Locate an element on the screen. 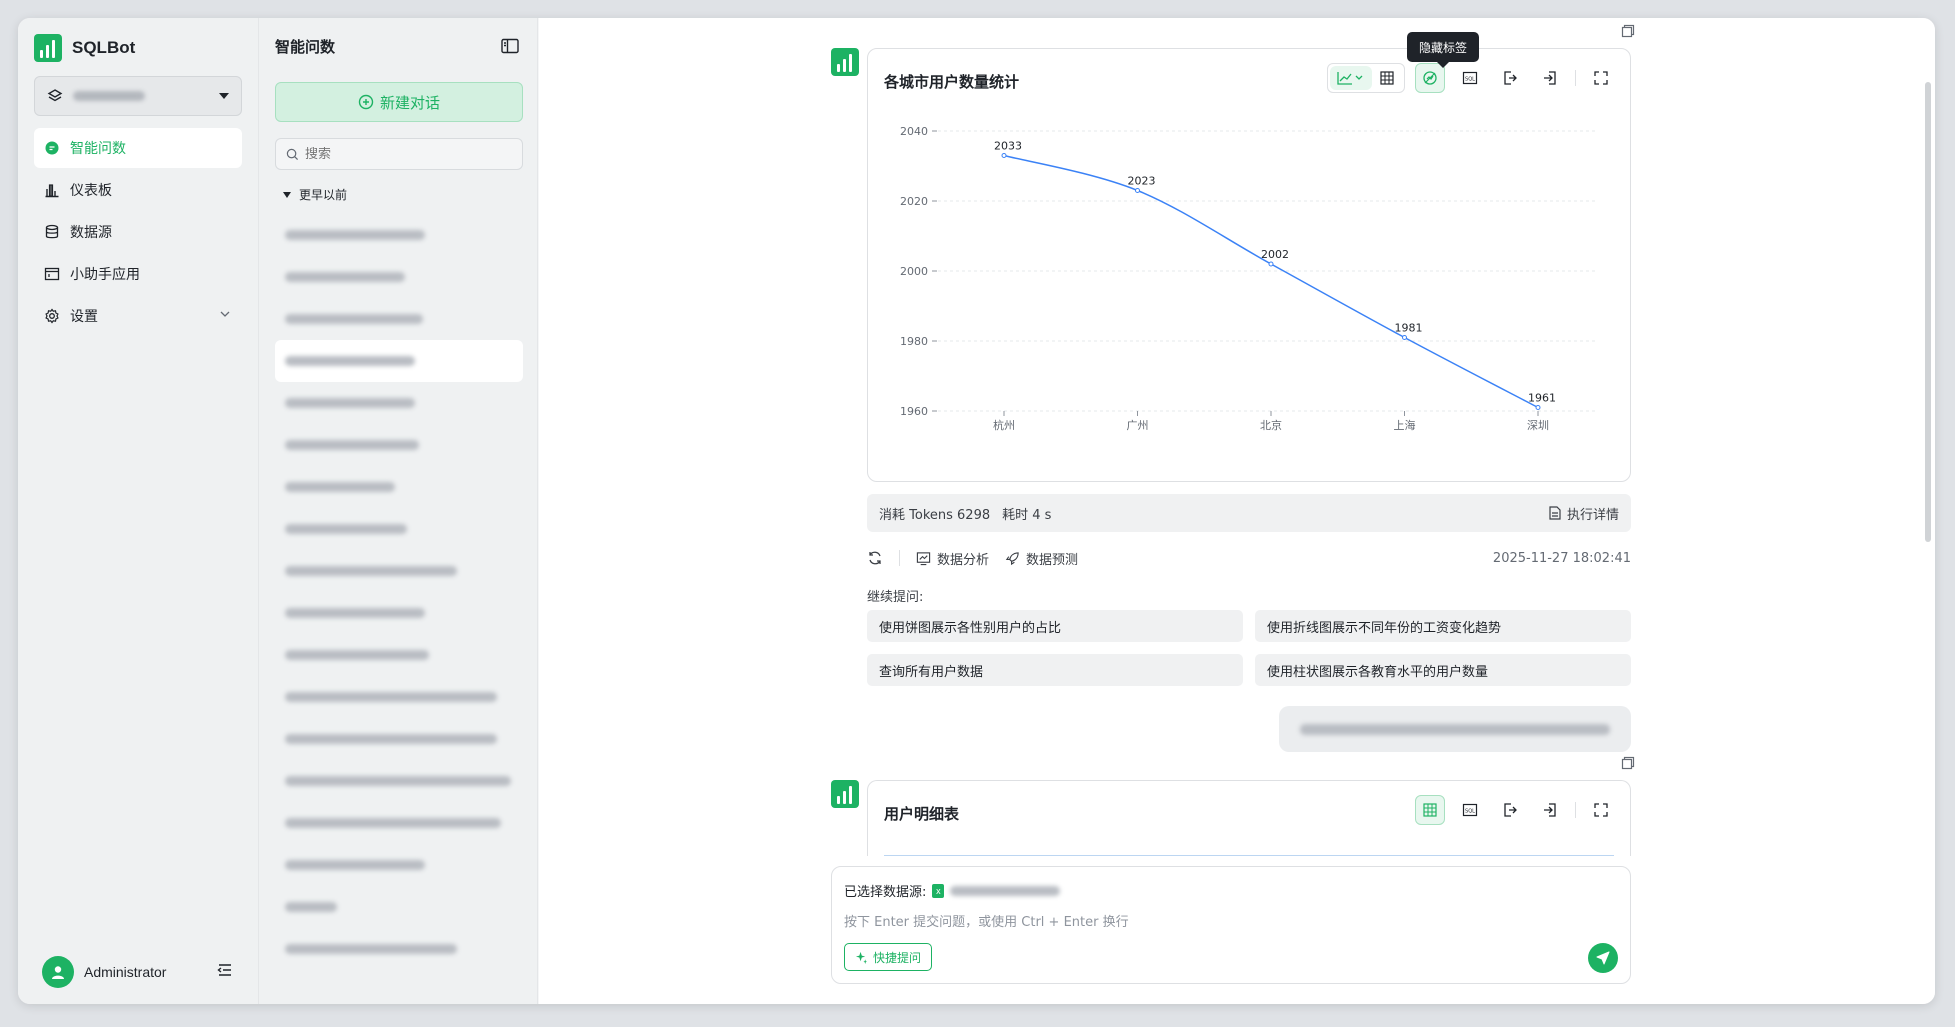  x-tick-label: 深圳 is located at coordinates (1538, 425).